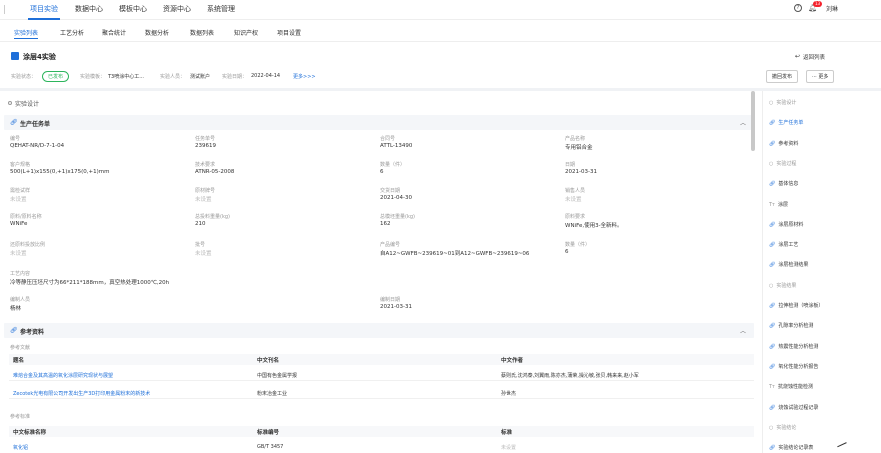  What do you see at coordinates (797, 56) in the screenshot?
I see `back-icon: ↩` at bounding box center [797, 56].